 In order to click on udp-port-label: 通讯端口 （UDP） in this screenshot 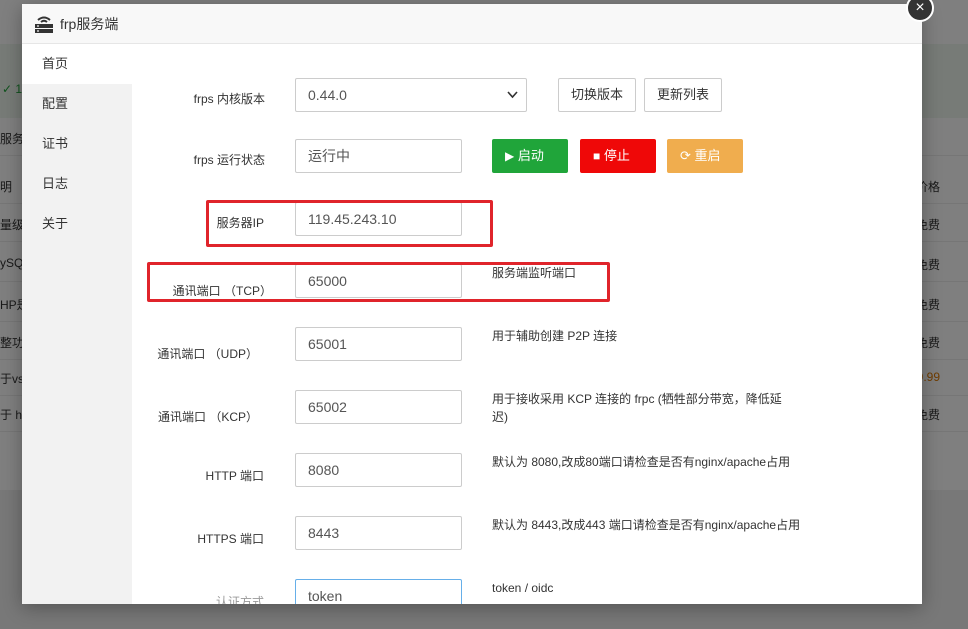, I will do `click(207, 354)`.